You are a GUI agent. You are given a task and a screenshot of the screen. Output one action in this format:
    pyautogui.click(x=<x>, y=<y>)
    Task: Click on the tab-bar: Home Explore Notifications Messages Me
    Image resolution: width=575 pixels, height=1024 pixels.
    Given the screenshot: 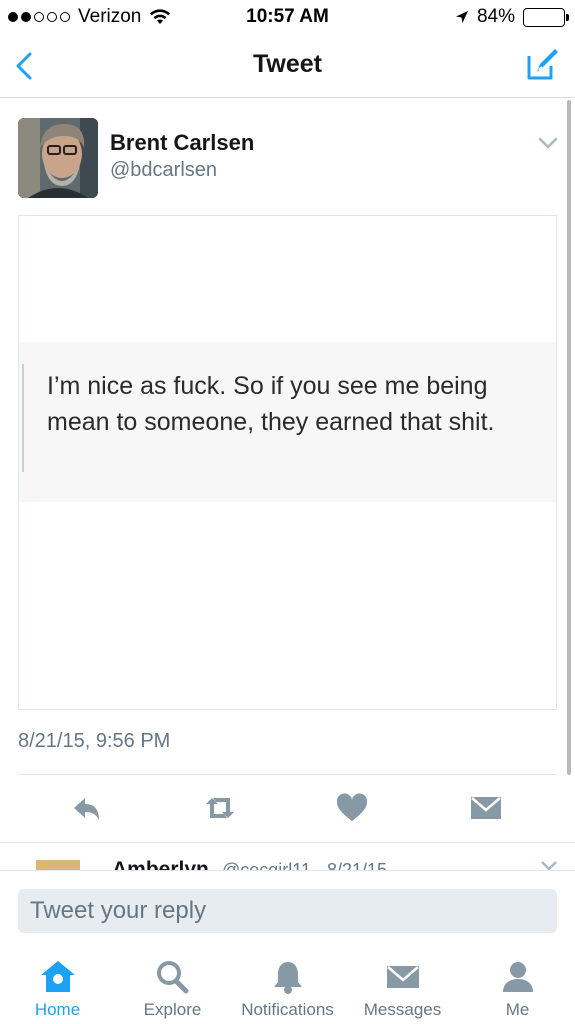 What is the action you would take?
    pyautogui.click(x=287, y=987)
    